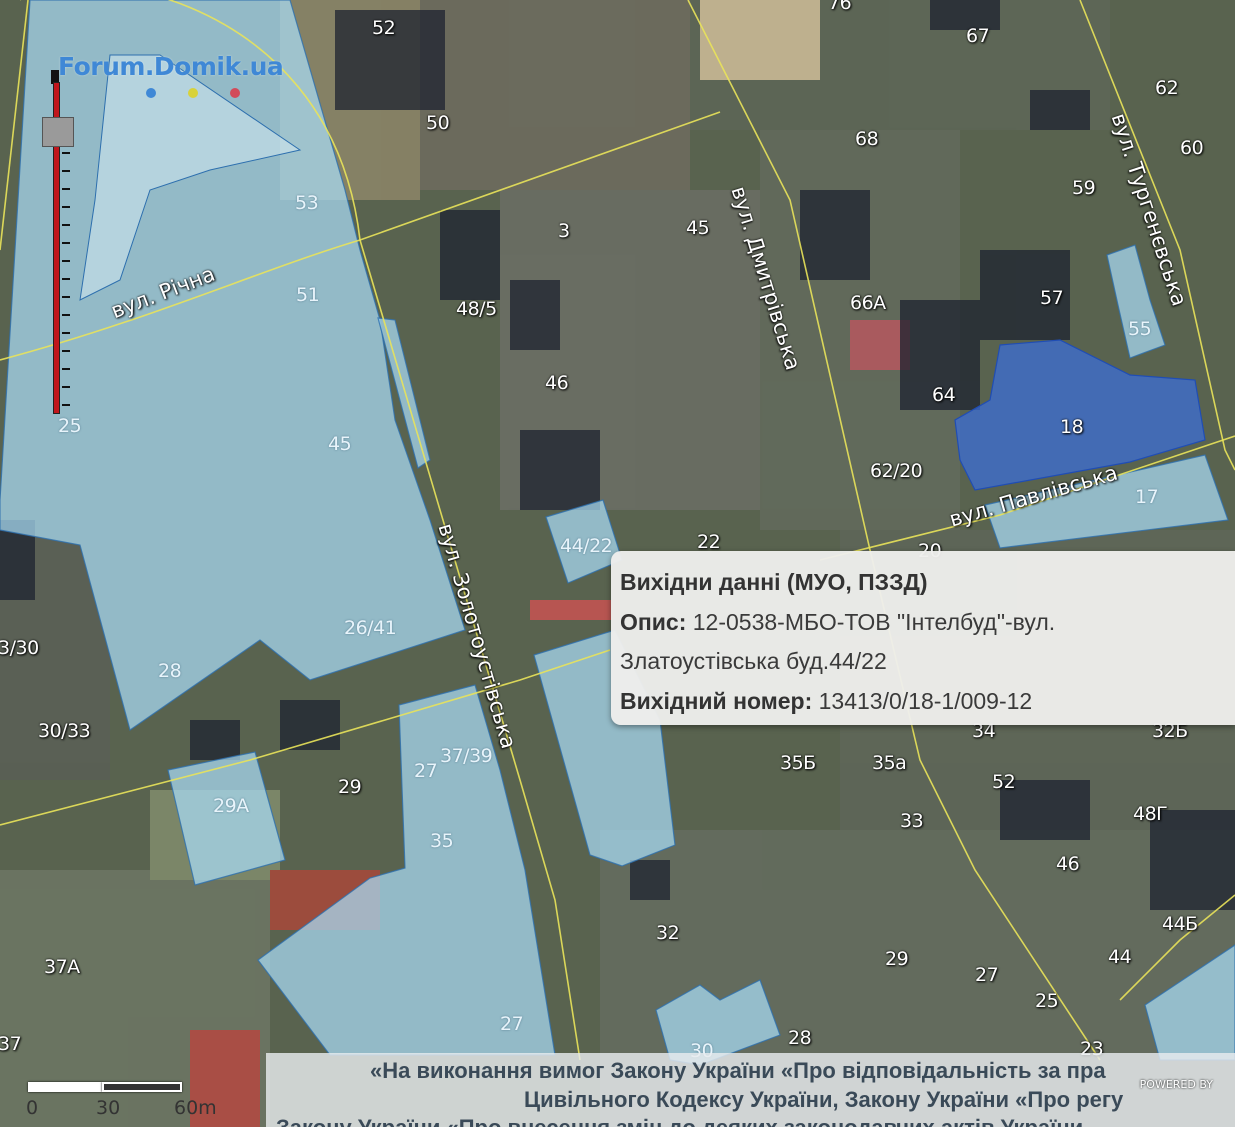  I want to click on popup-number-label: Вихідний номер:, so click(716, 700).